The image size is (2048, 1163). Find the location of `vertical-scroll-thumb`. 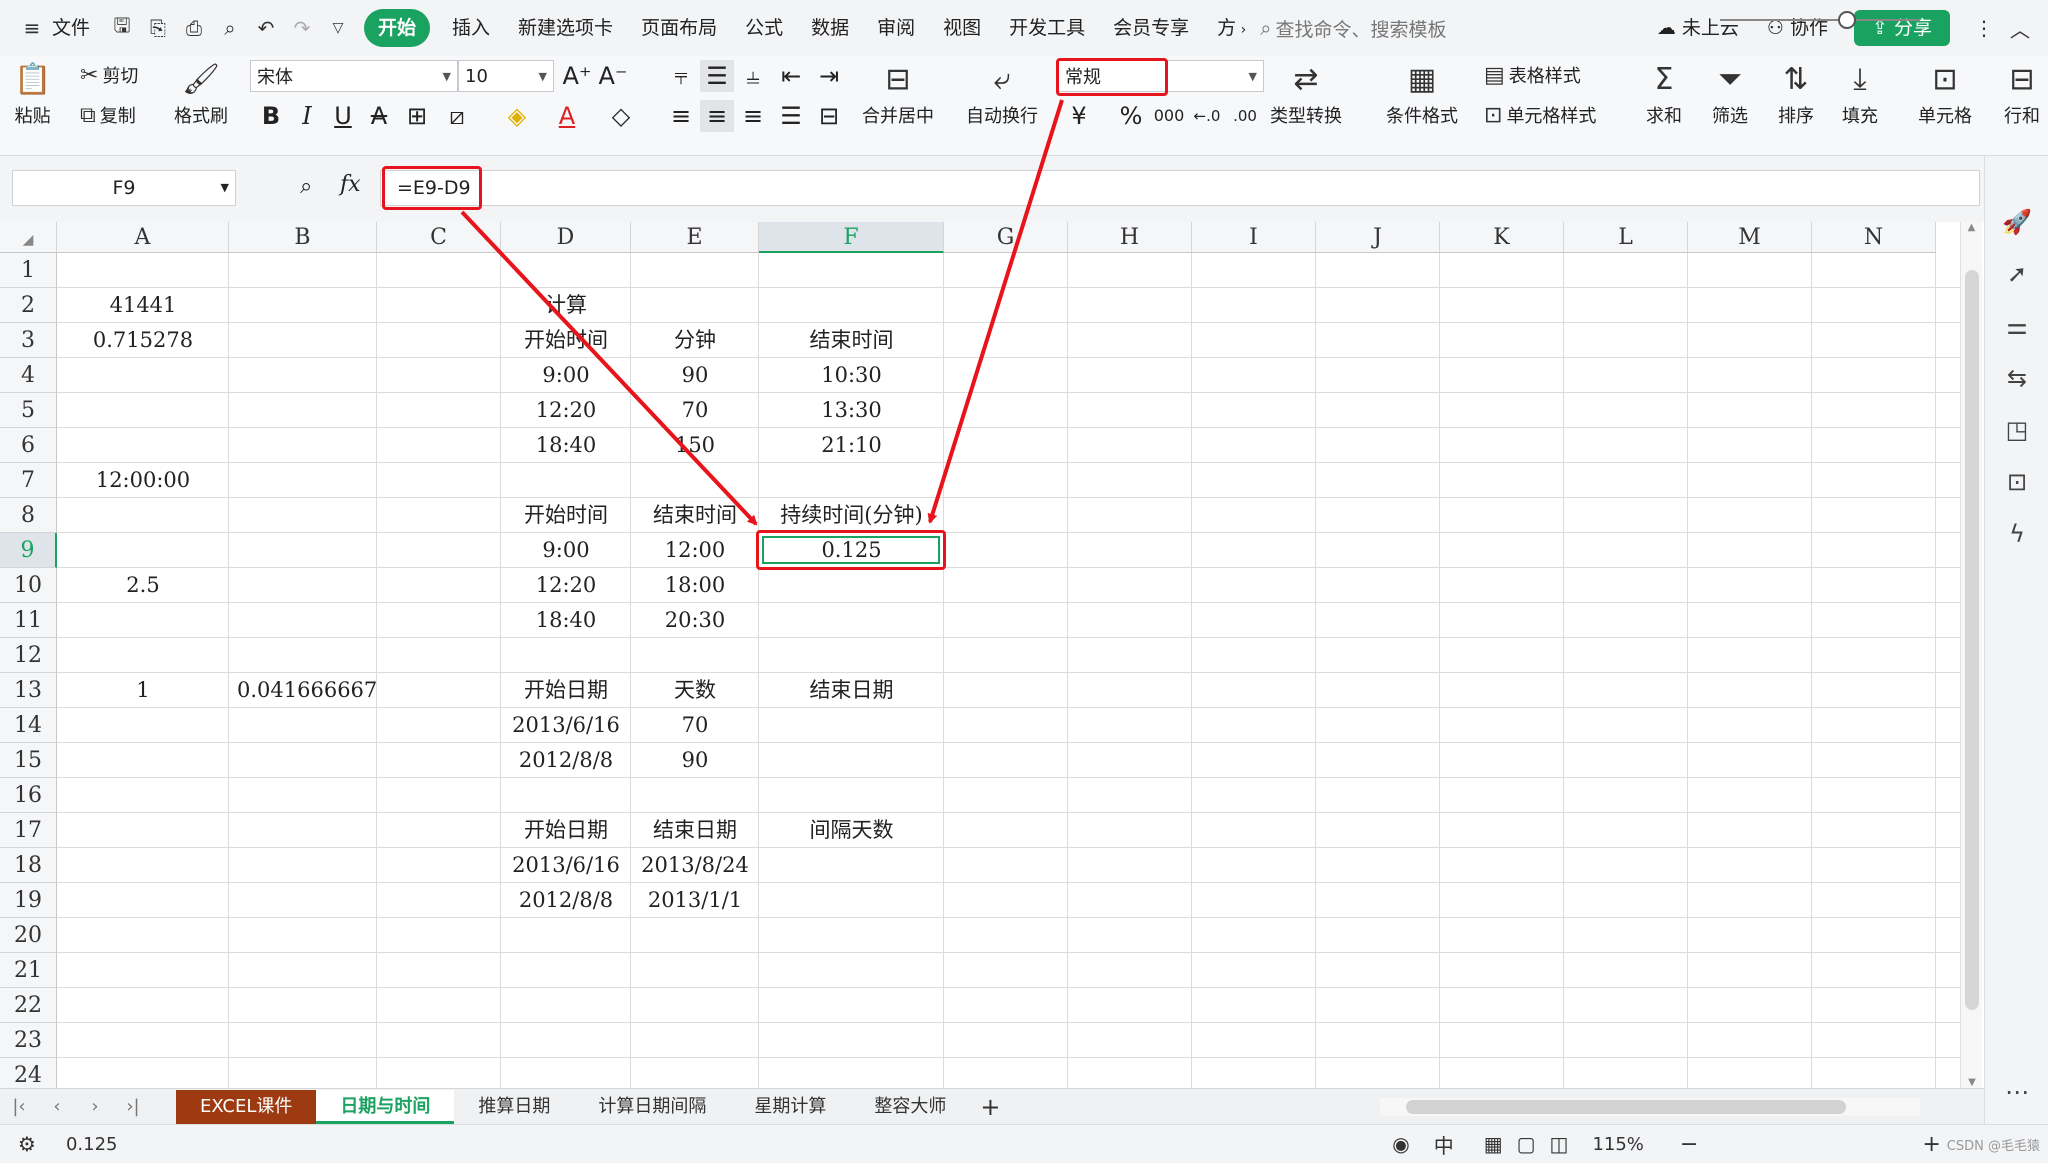

vertical-scroll-thumb is located at coordinates (1972, 640).